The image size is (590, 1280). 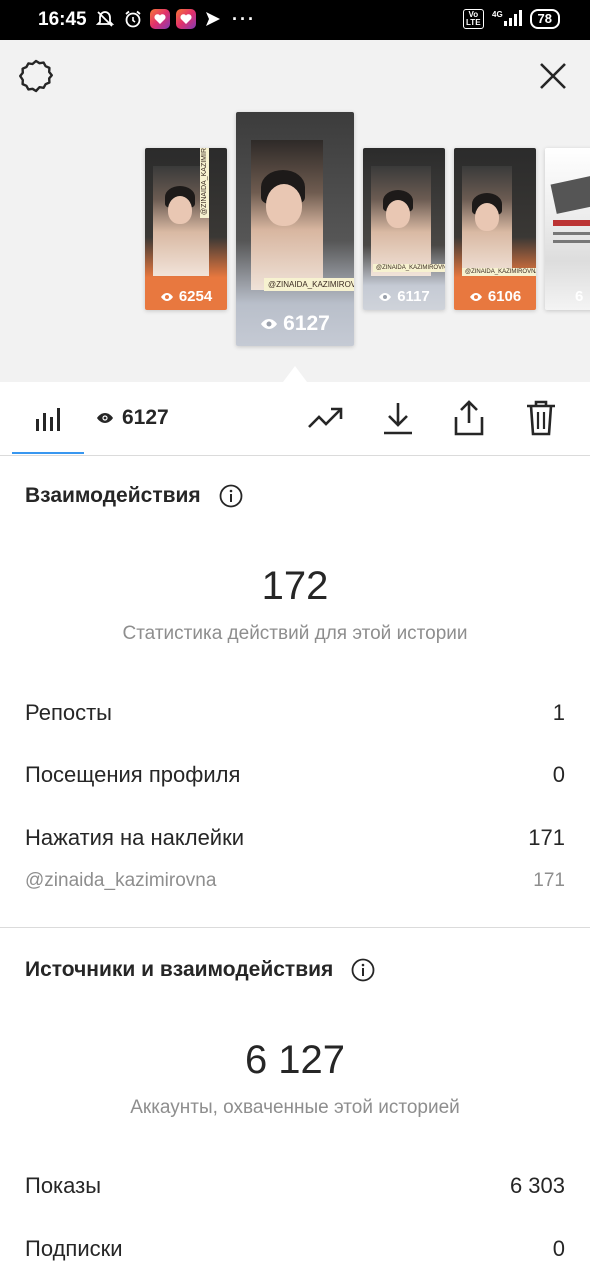 I want to click on insights-tab, so click(x=48, y=418).